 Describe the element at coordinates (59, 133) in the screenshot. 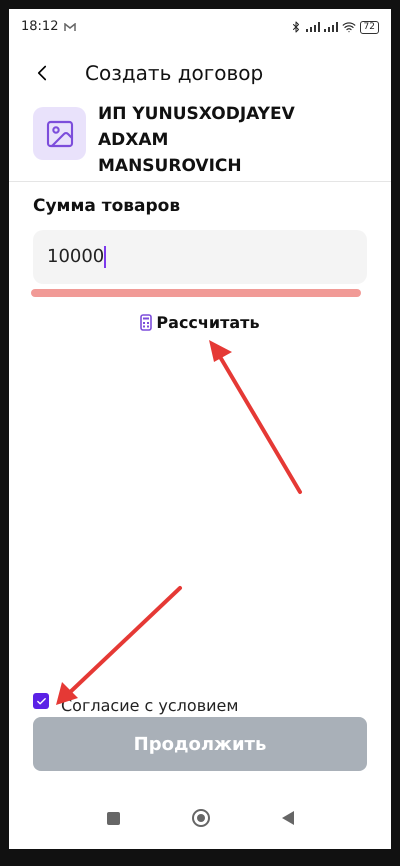

I see `image-placeholder-icon` at that location.